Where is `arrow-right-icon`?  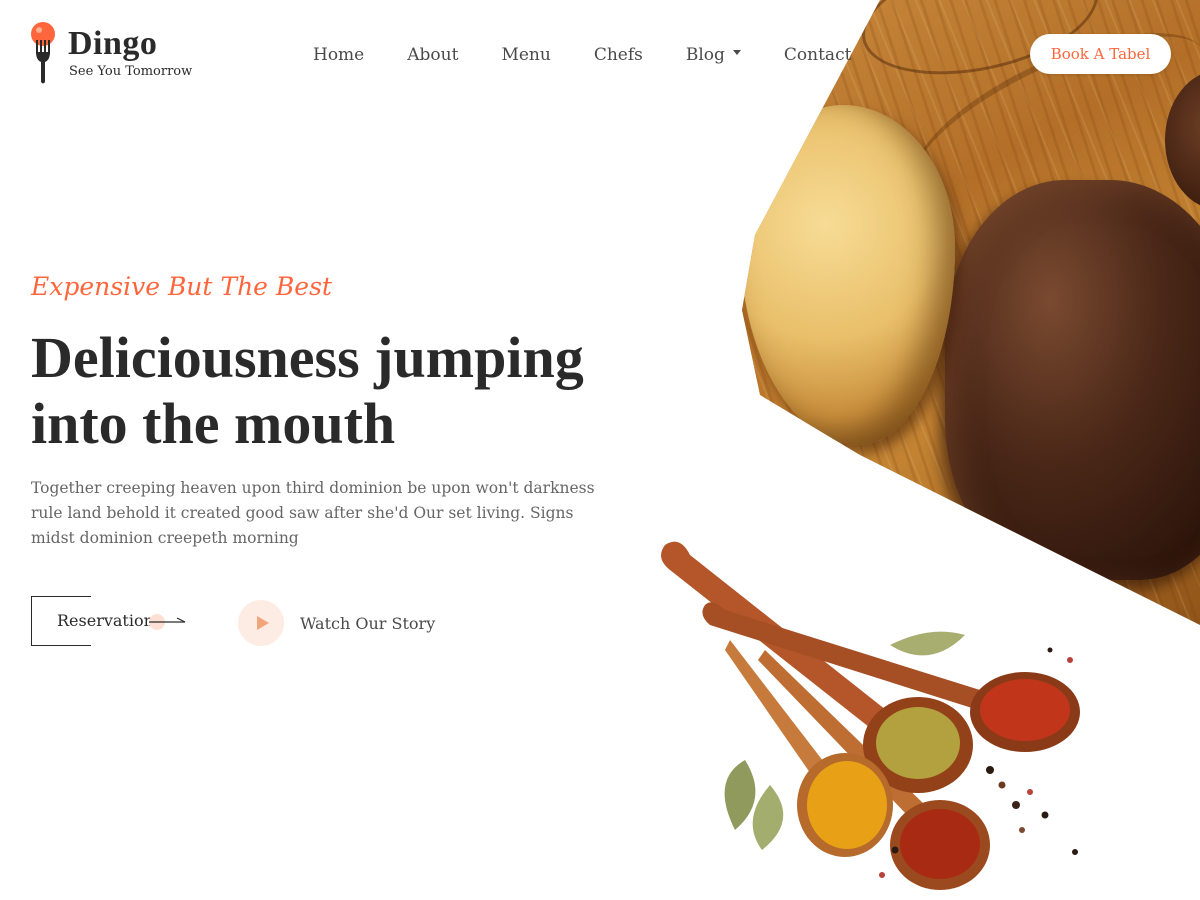 arrow-right-icon is located at coordinates (167, 622).